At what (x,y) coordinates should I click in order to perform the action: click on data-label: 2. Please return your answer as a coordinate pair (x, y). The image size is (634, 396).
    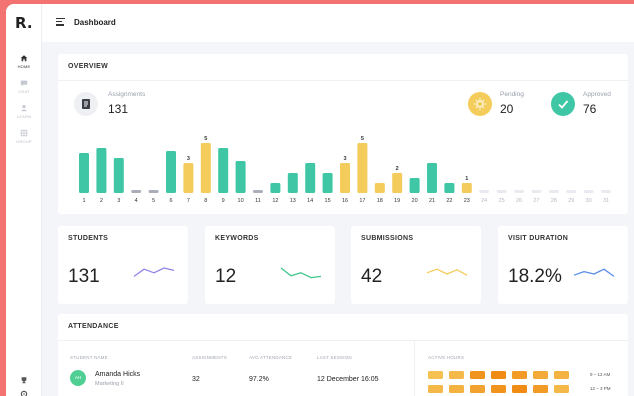
    Looking at the image, I should click on (397, 169).